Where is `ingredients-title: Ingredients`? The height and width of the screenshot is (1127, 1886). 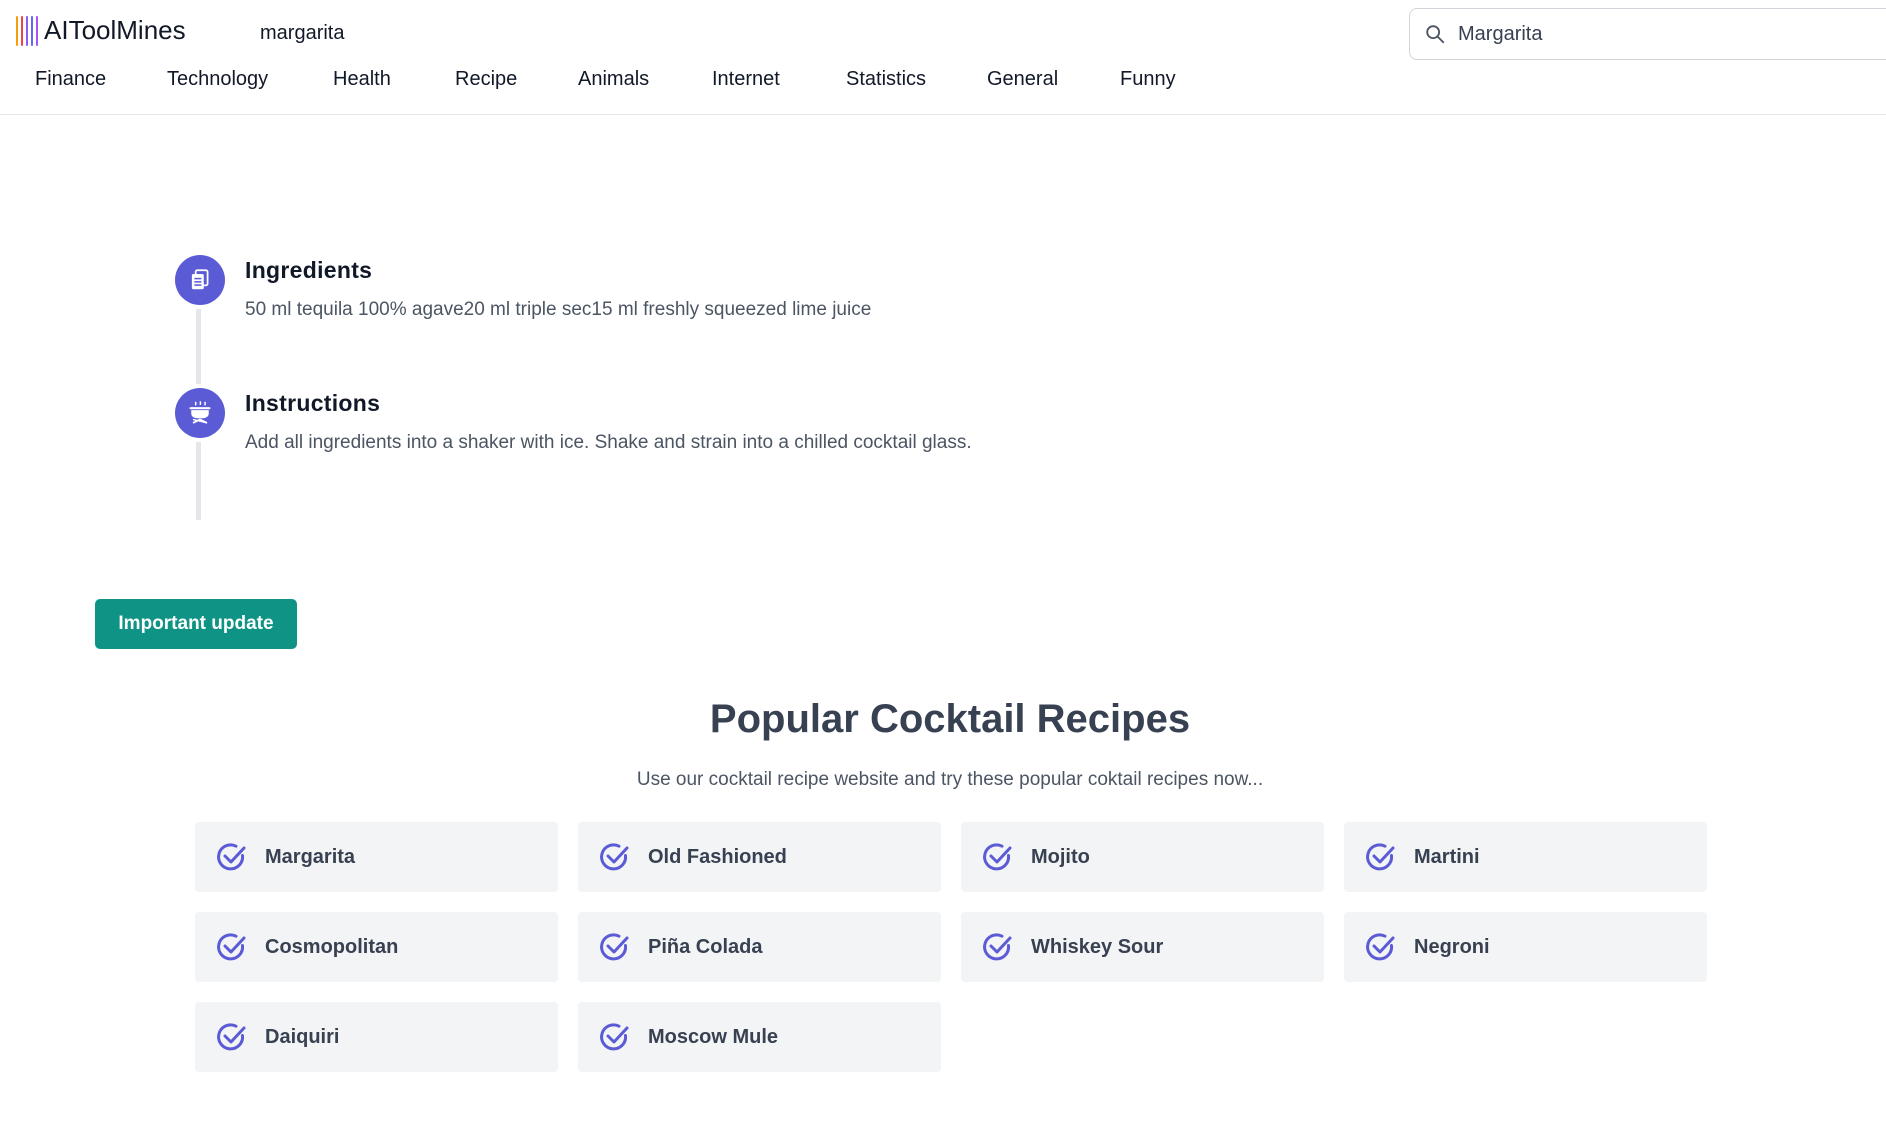 ingredients-title: Ingredients is located at coordinates (309, 270).